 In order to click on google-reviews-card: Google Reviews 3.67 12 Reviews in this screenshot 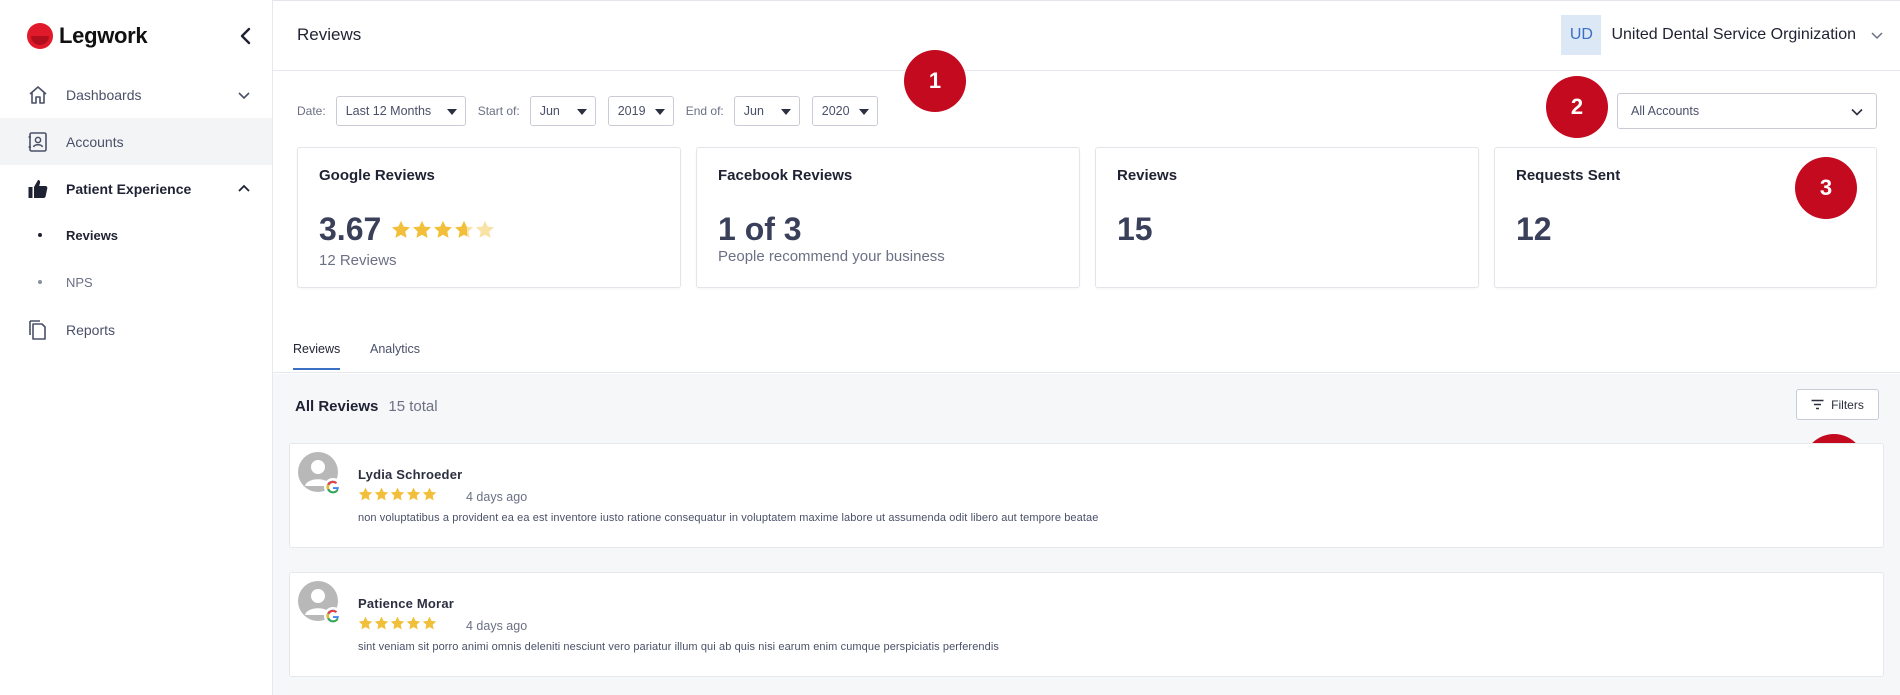, I will do `click(489, 217)`.